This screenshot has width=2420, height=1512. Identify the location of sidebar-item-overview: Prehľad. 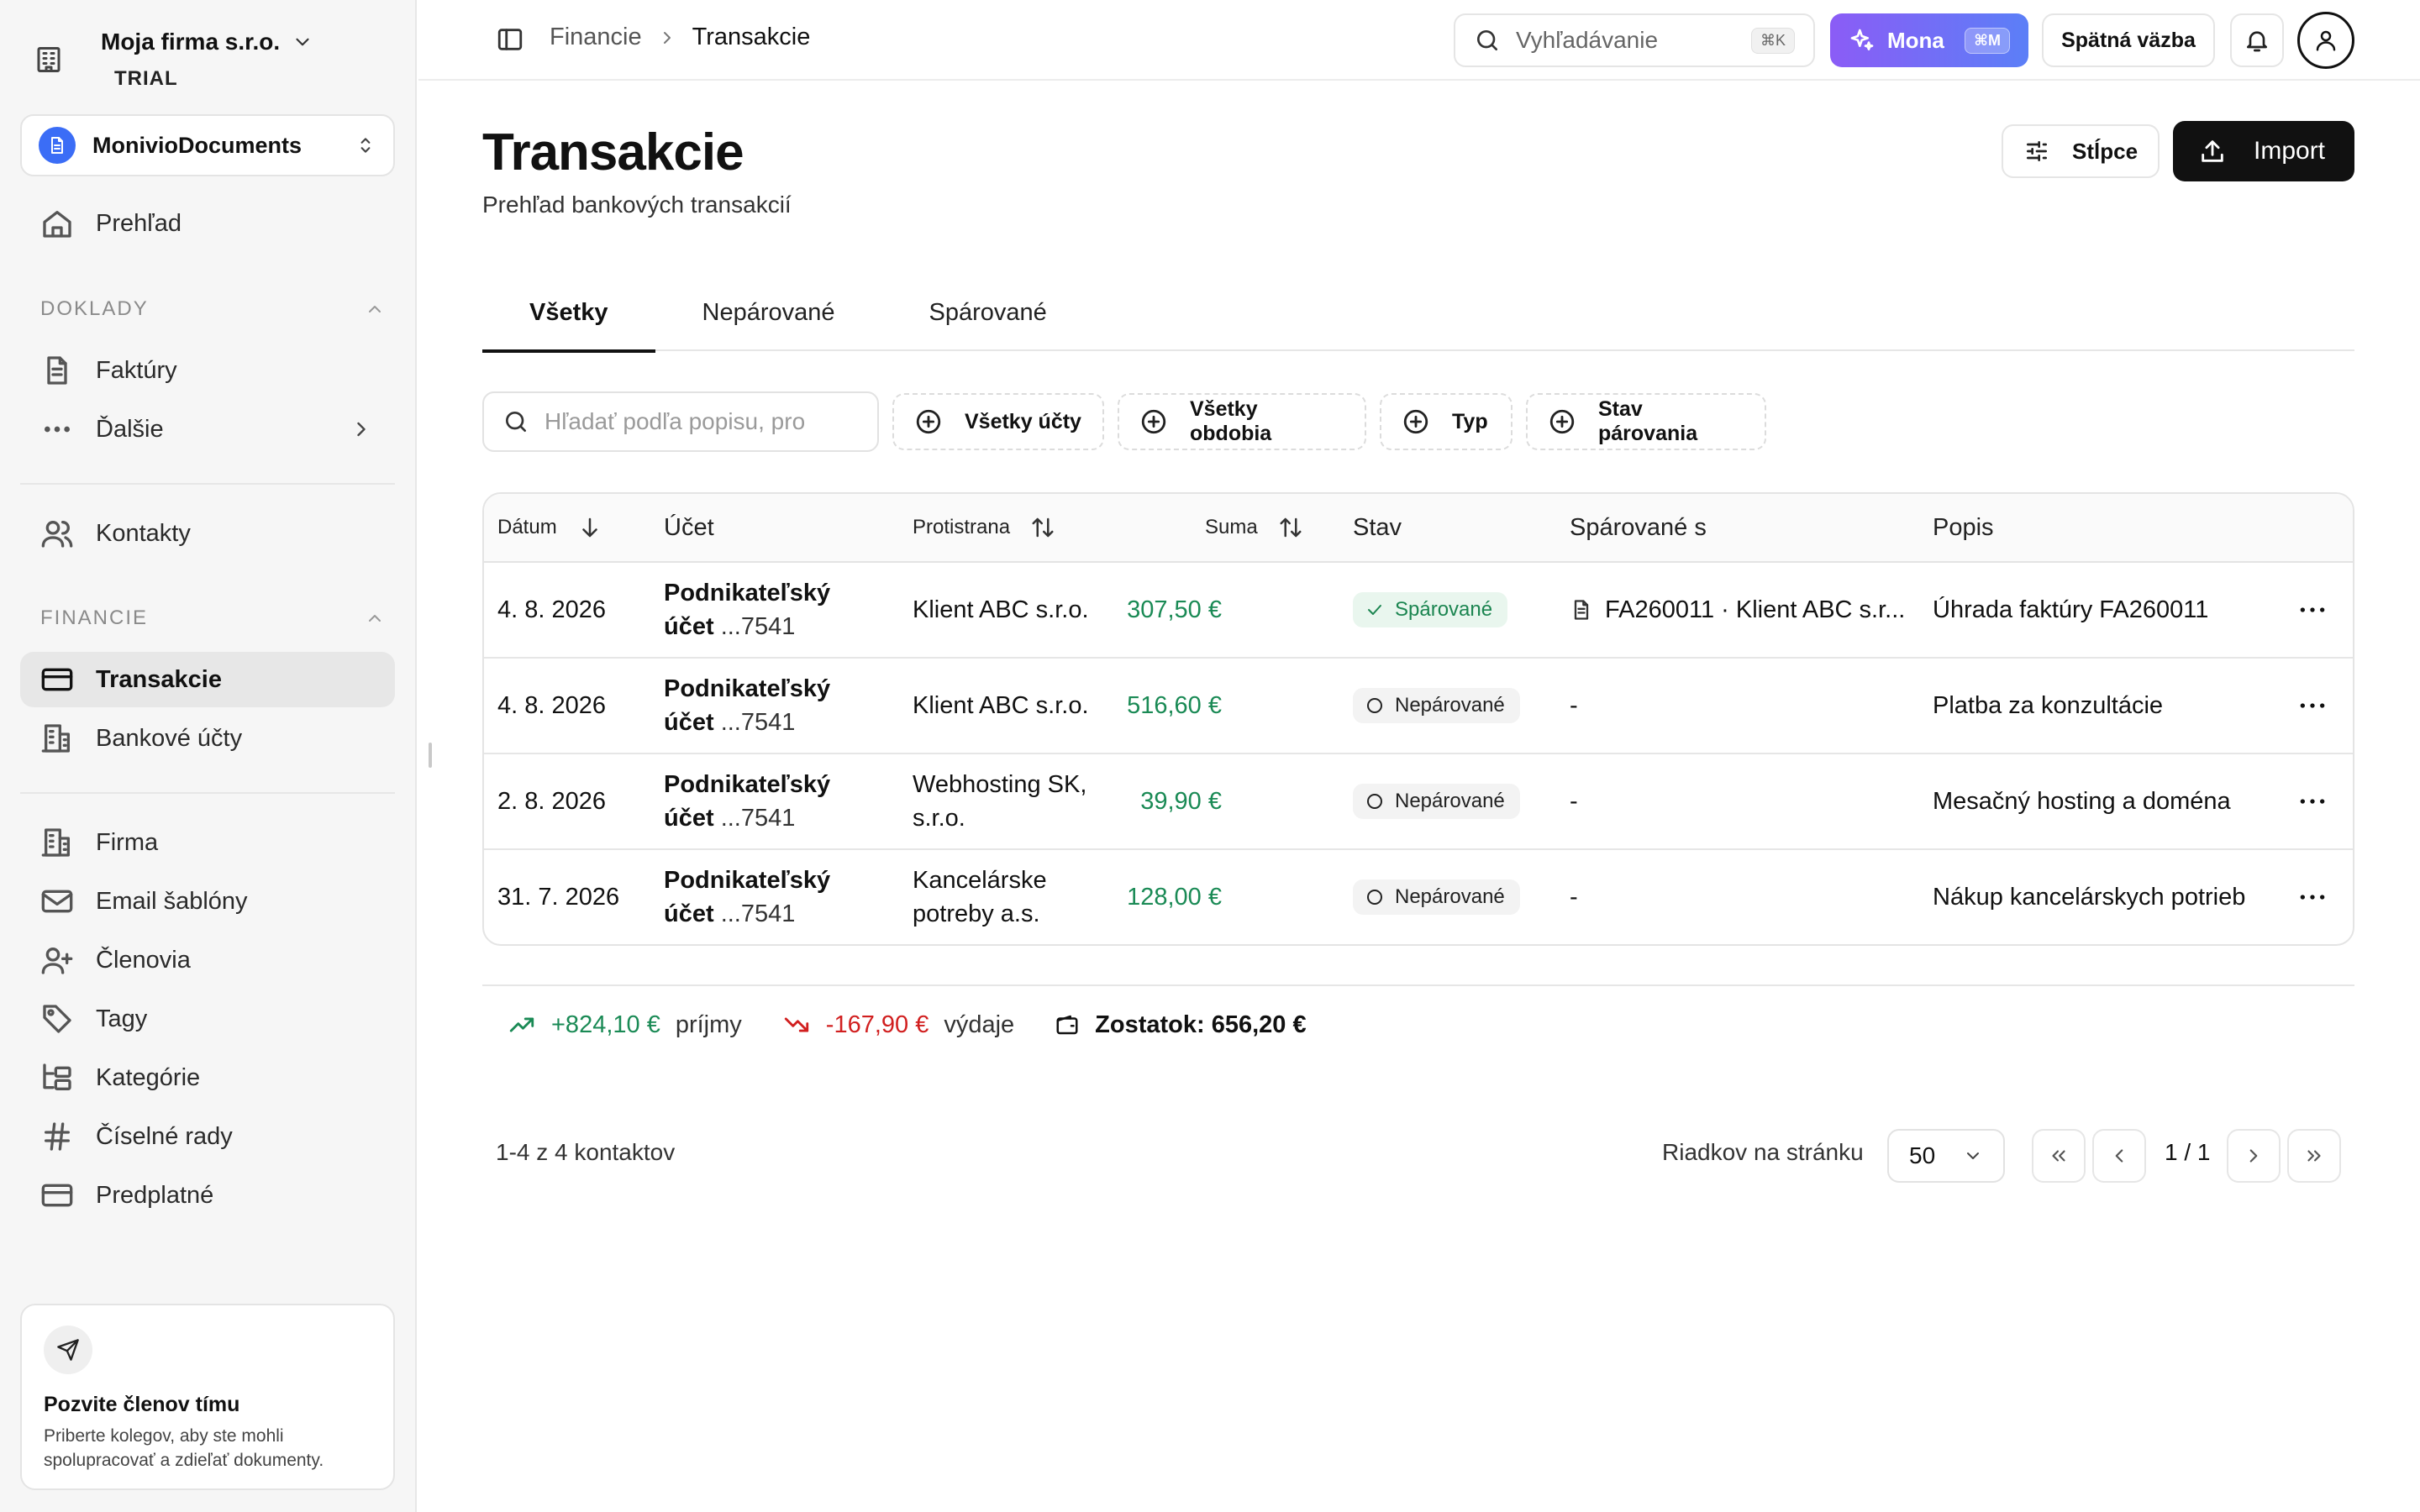
(207, 223).